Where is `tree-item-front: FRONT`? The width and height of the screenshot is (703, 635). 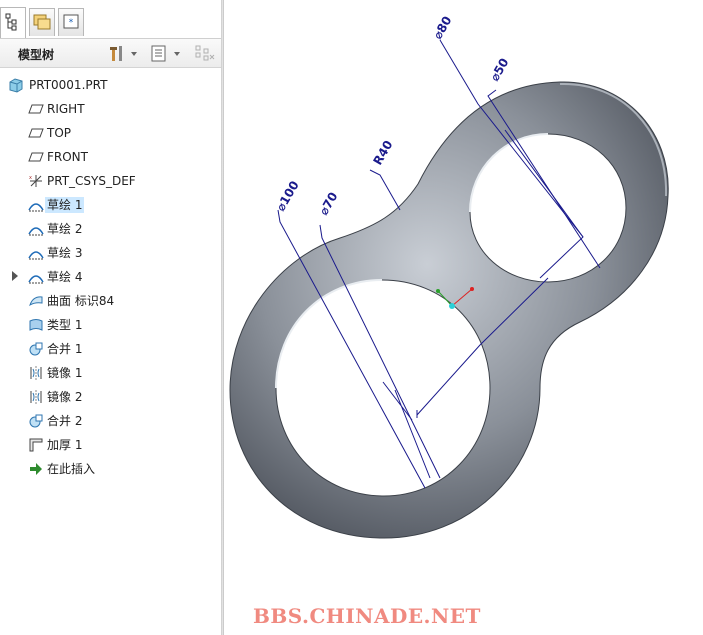 tree-item-front: FRONT is located at coordinates (110, 157).